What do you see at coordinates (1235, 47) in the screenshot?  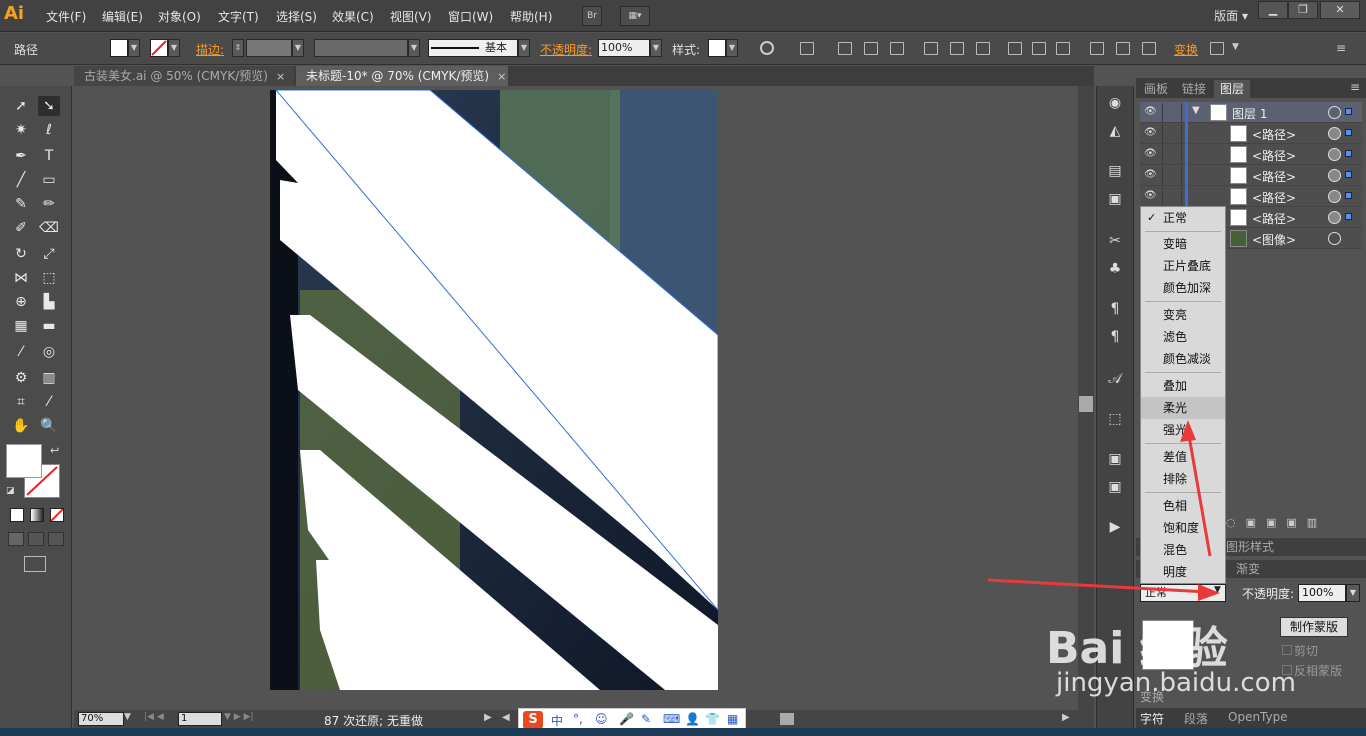 I see `transform-dropdown-icon: ▼` at bounding box center [1235, 47].